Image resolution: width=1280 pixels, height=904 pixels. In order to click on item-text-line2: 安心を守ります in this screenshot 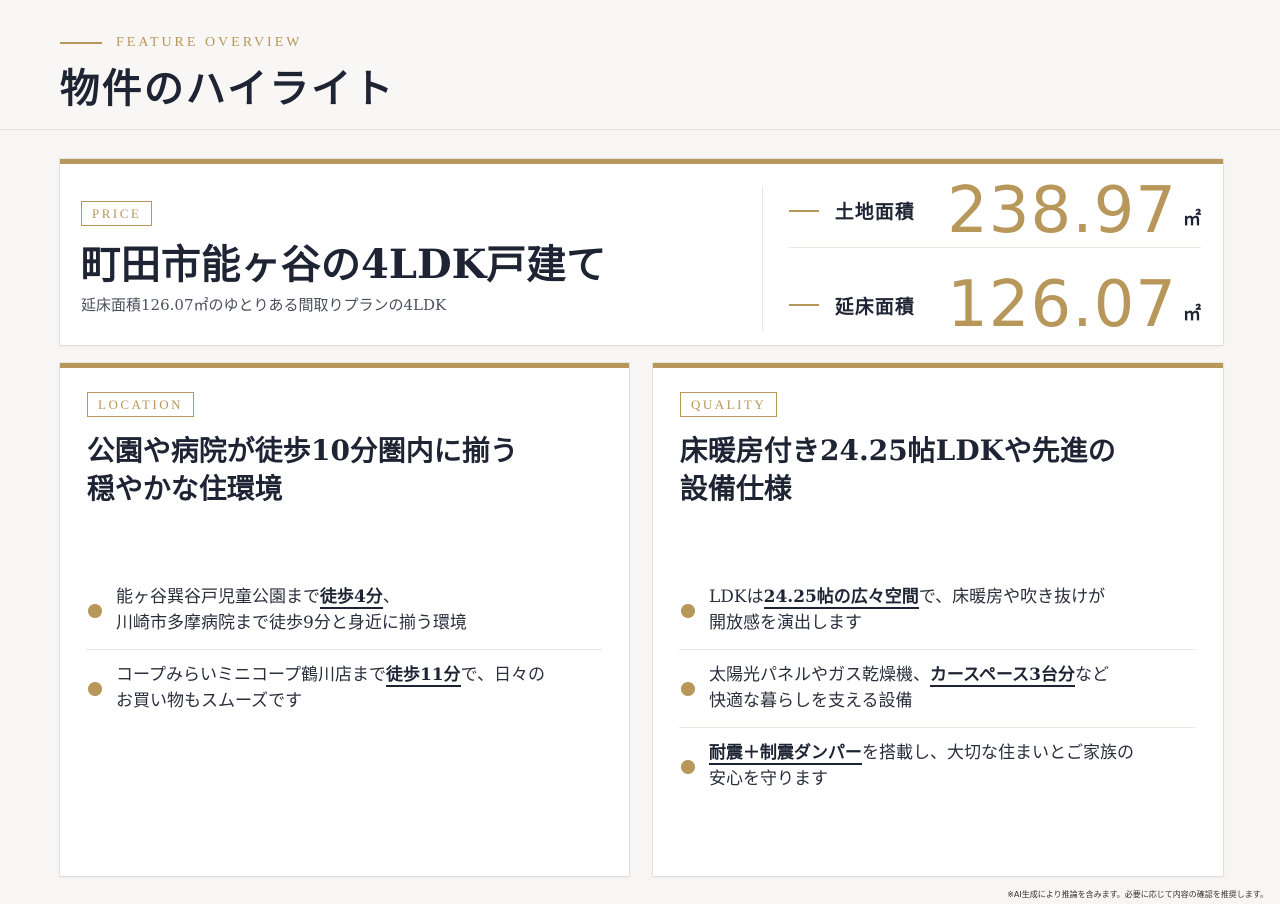, I will do `click(768, 779)`.